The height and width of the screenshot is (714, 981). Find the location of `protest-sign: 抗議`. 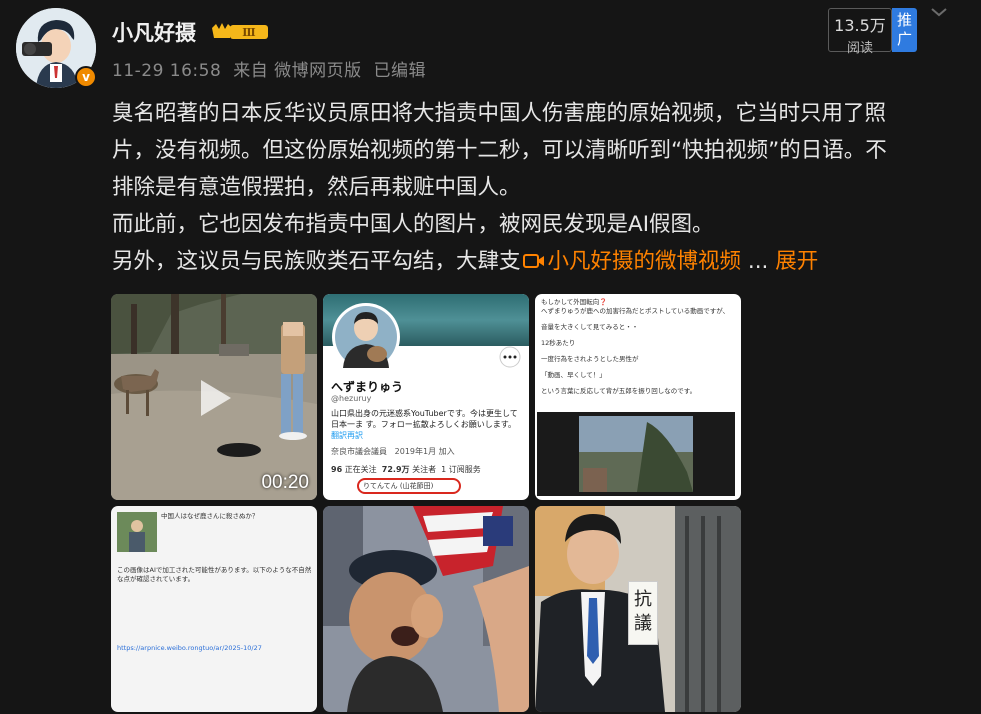

protest-sign: 抗議 is located at coordinates (643, 613).